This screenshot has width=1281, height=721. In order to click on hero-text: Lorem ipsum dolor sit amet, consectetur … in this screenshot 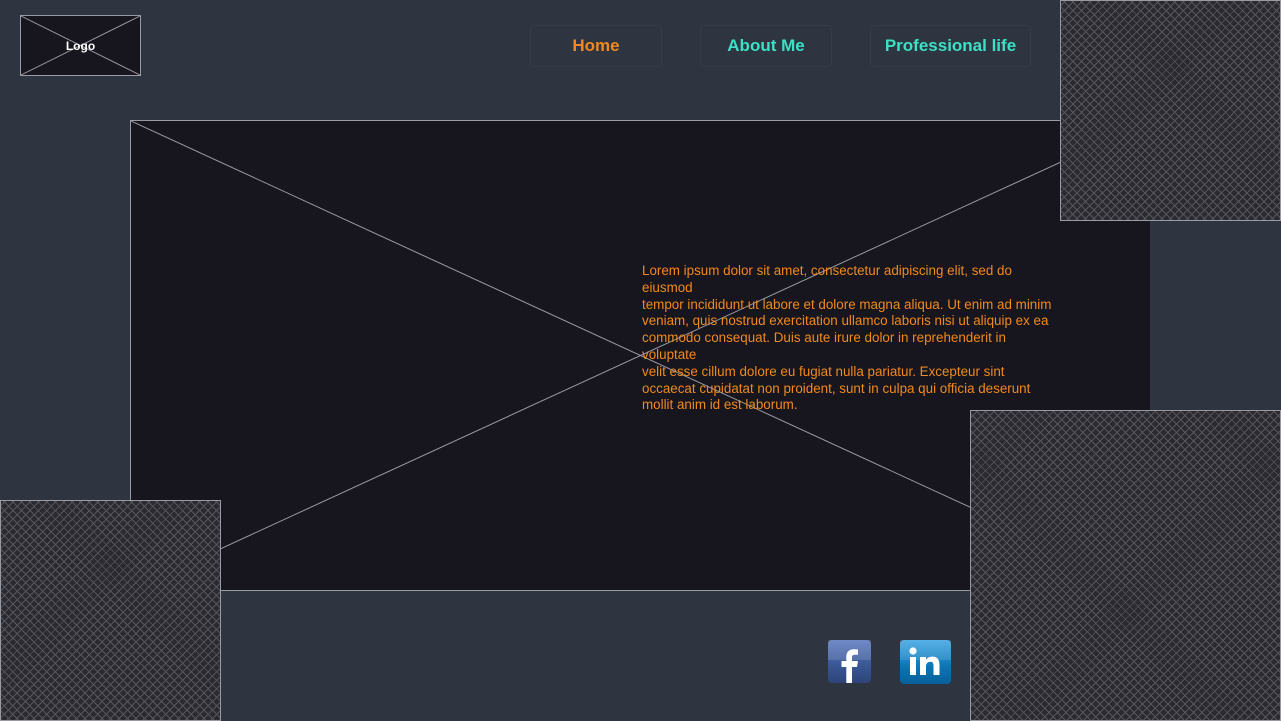, I will do `click(847, 338)`.